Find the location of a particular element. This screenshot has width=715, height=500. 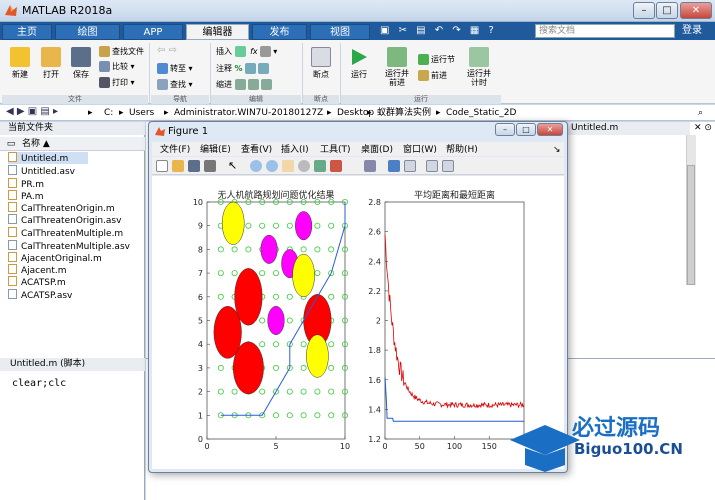

menu-insert: 插入(I) is located at coordinates (295, 150).